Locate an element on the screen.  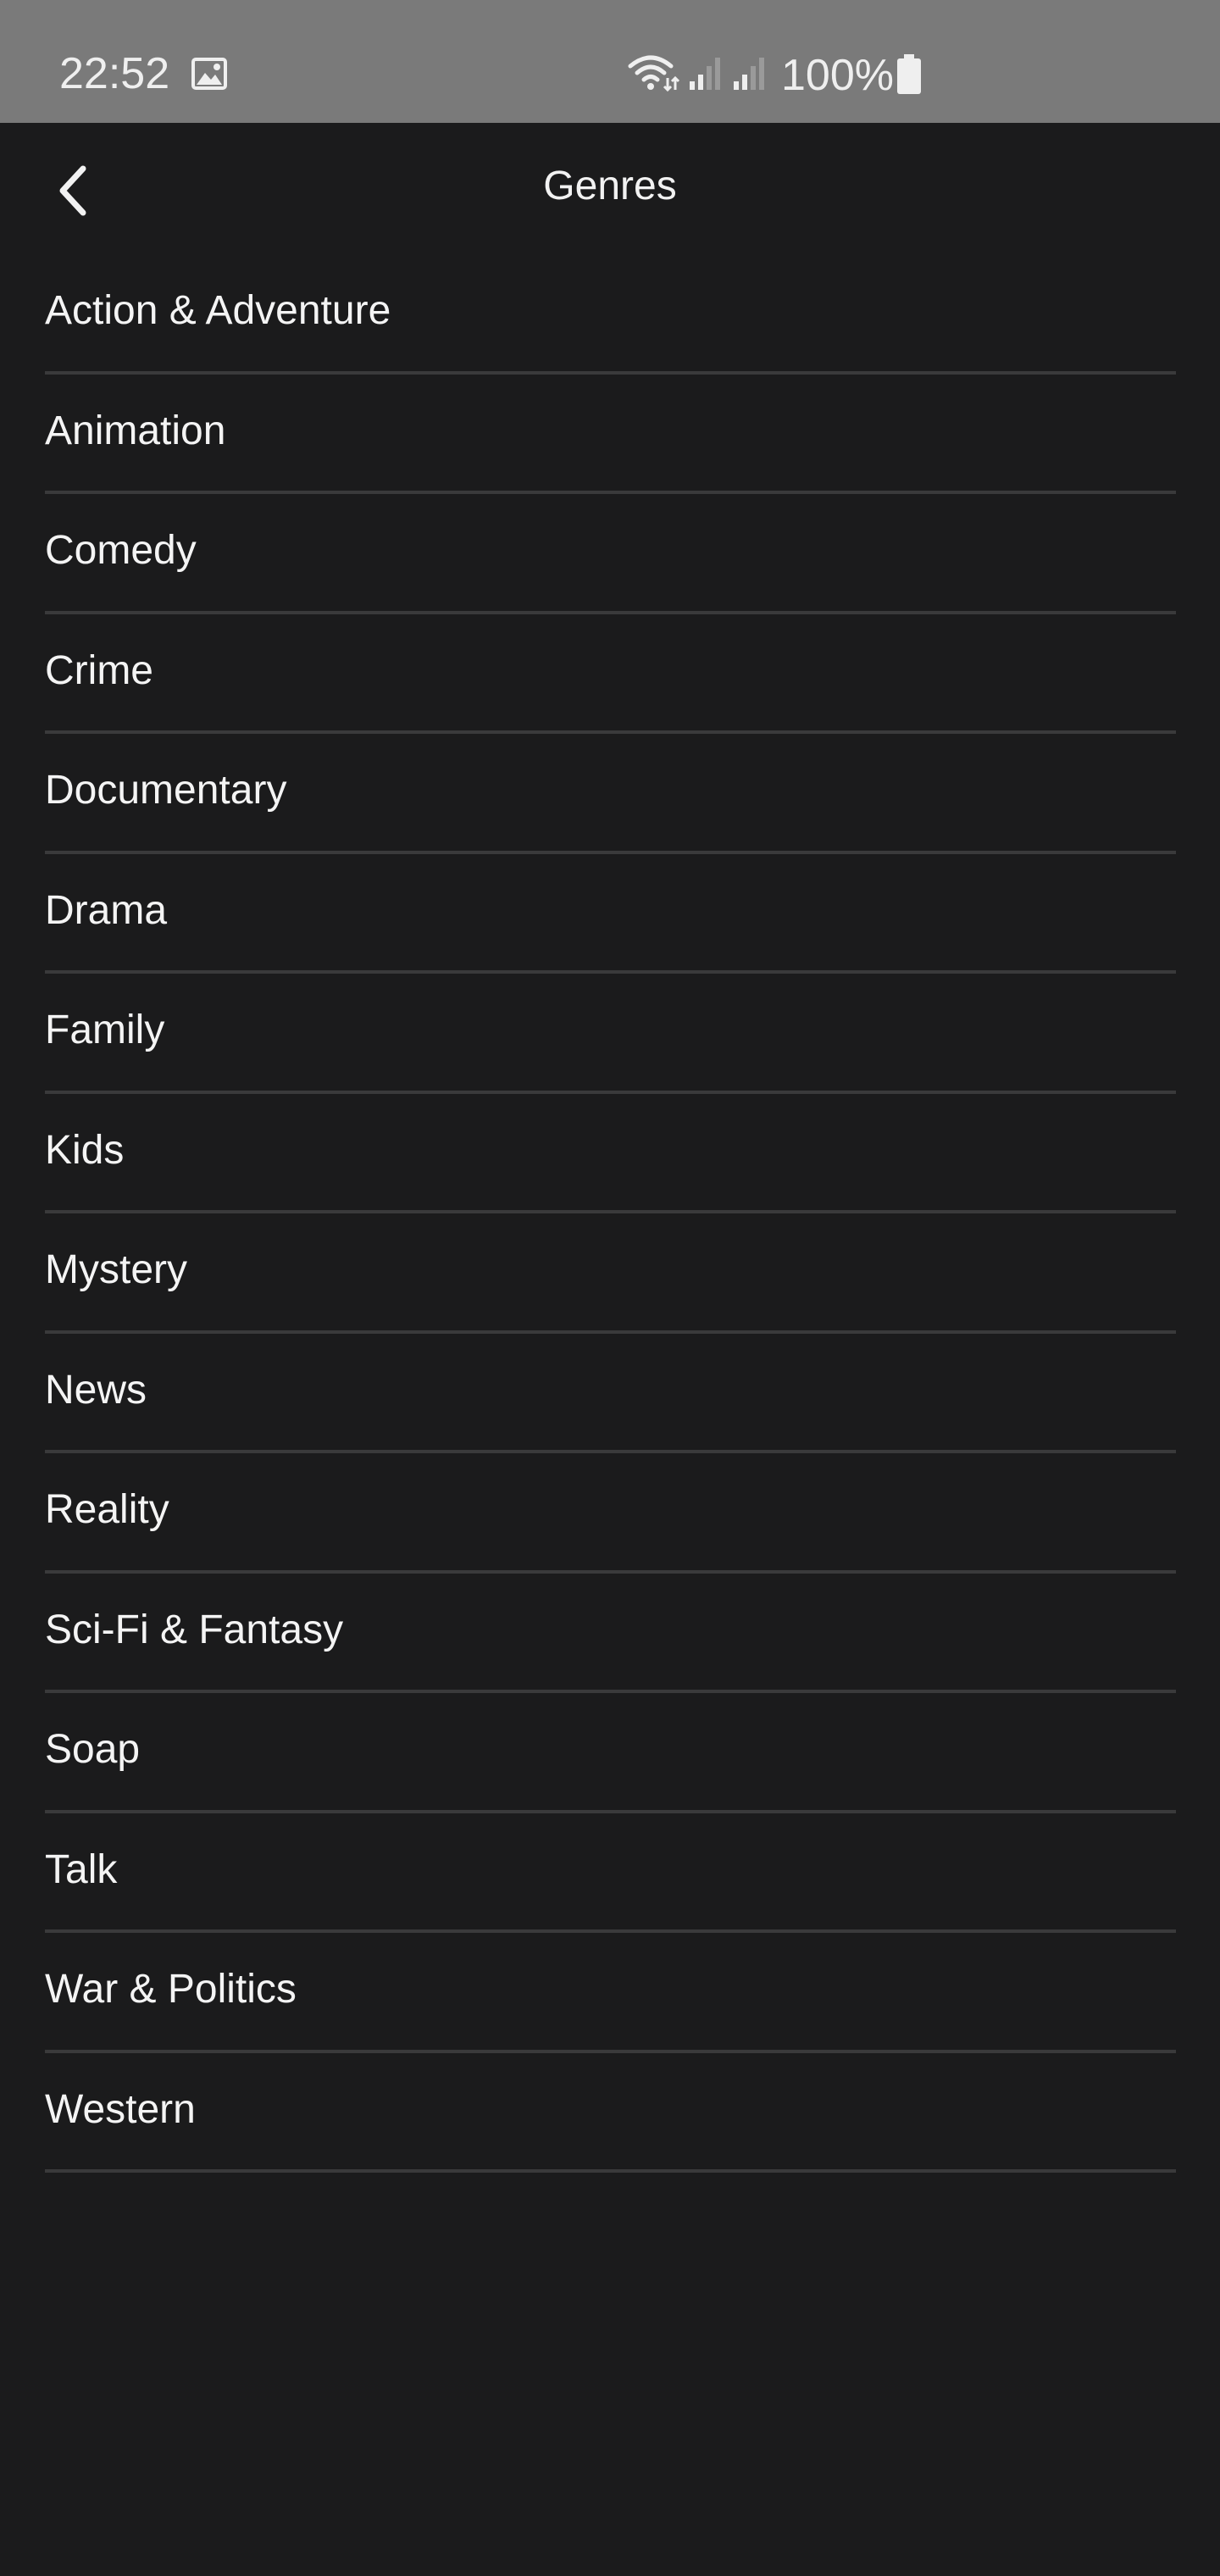
genre-label: Documentary is located at coordinates (166, 790).